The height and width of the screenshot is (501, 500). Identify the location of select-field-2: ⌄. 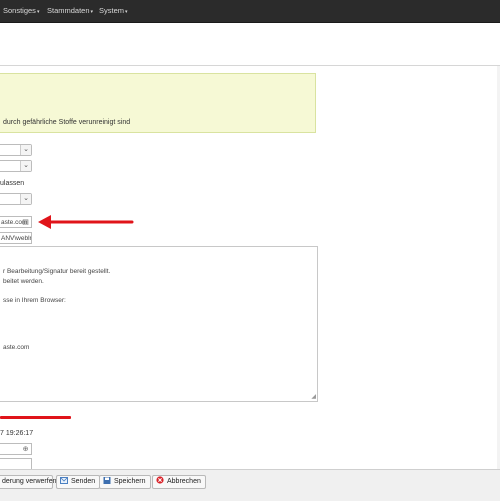
(16, 166).